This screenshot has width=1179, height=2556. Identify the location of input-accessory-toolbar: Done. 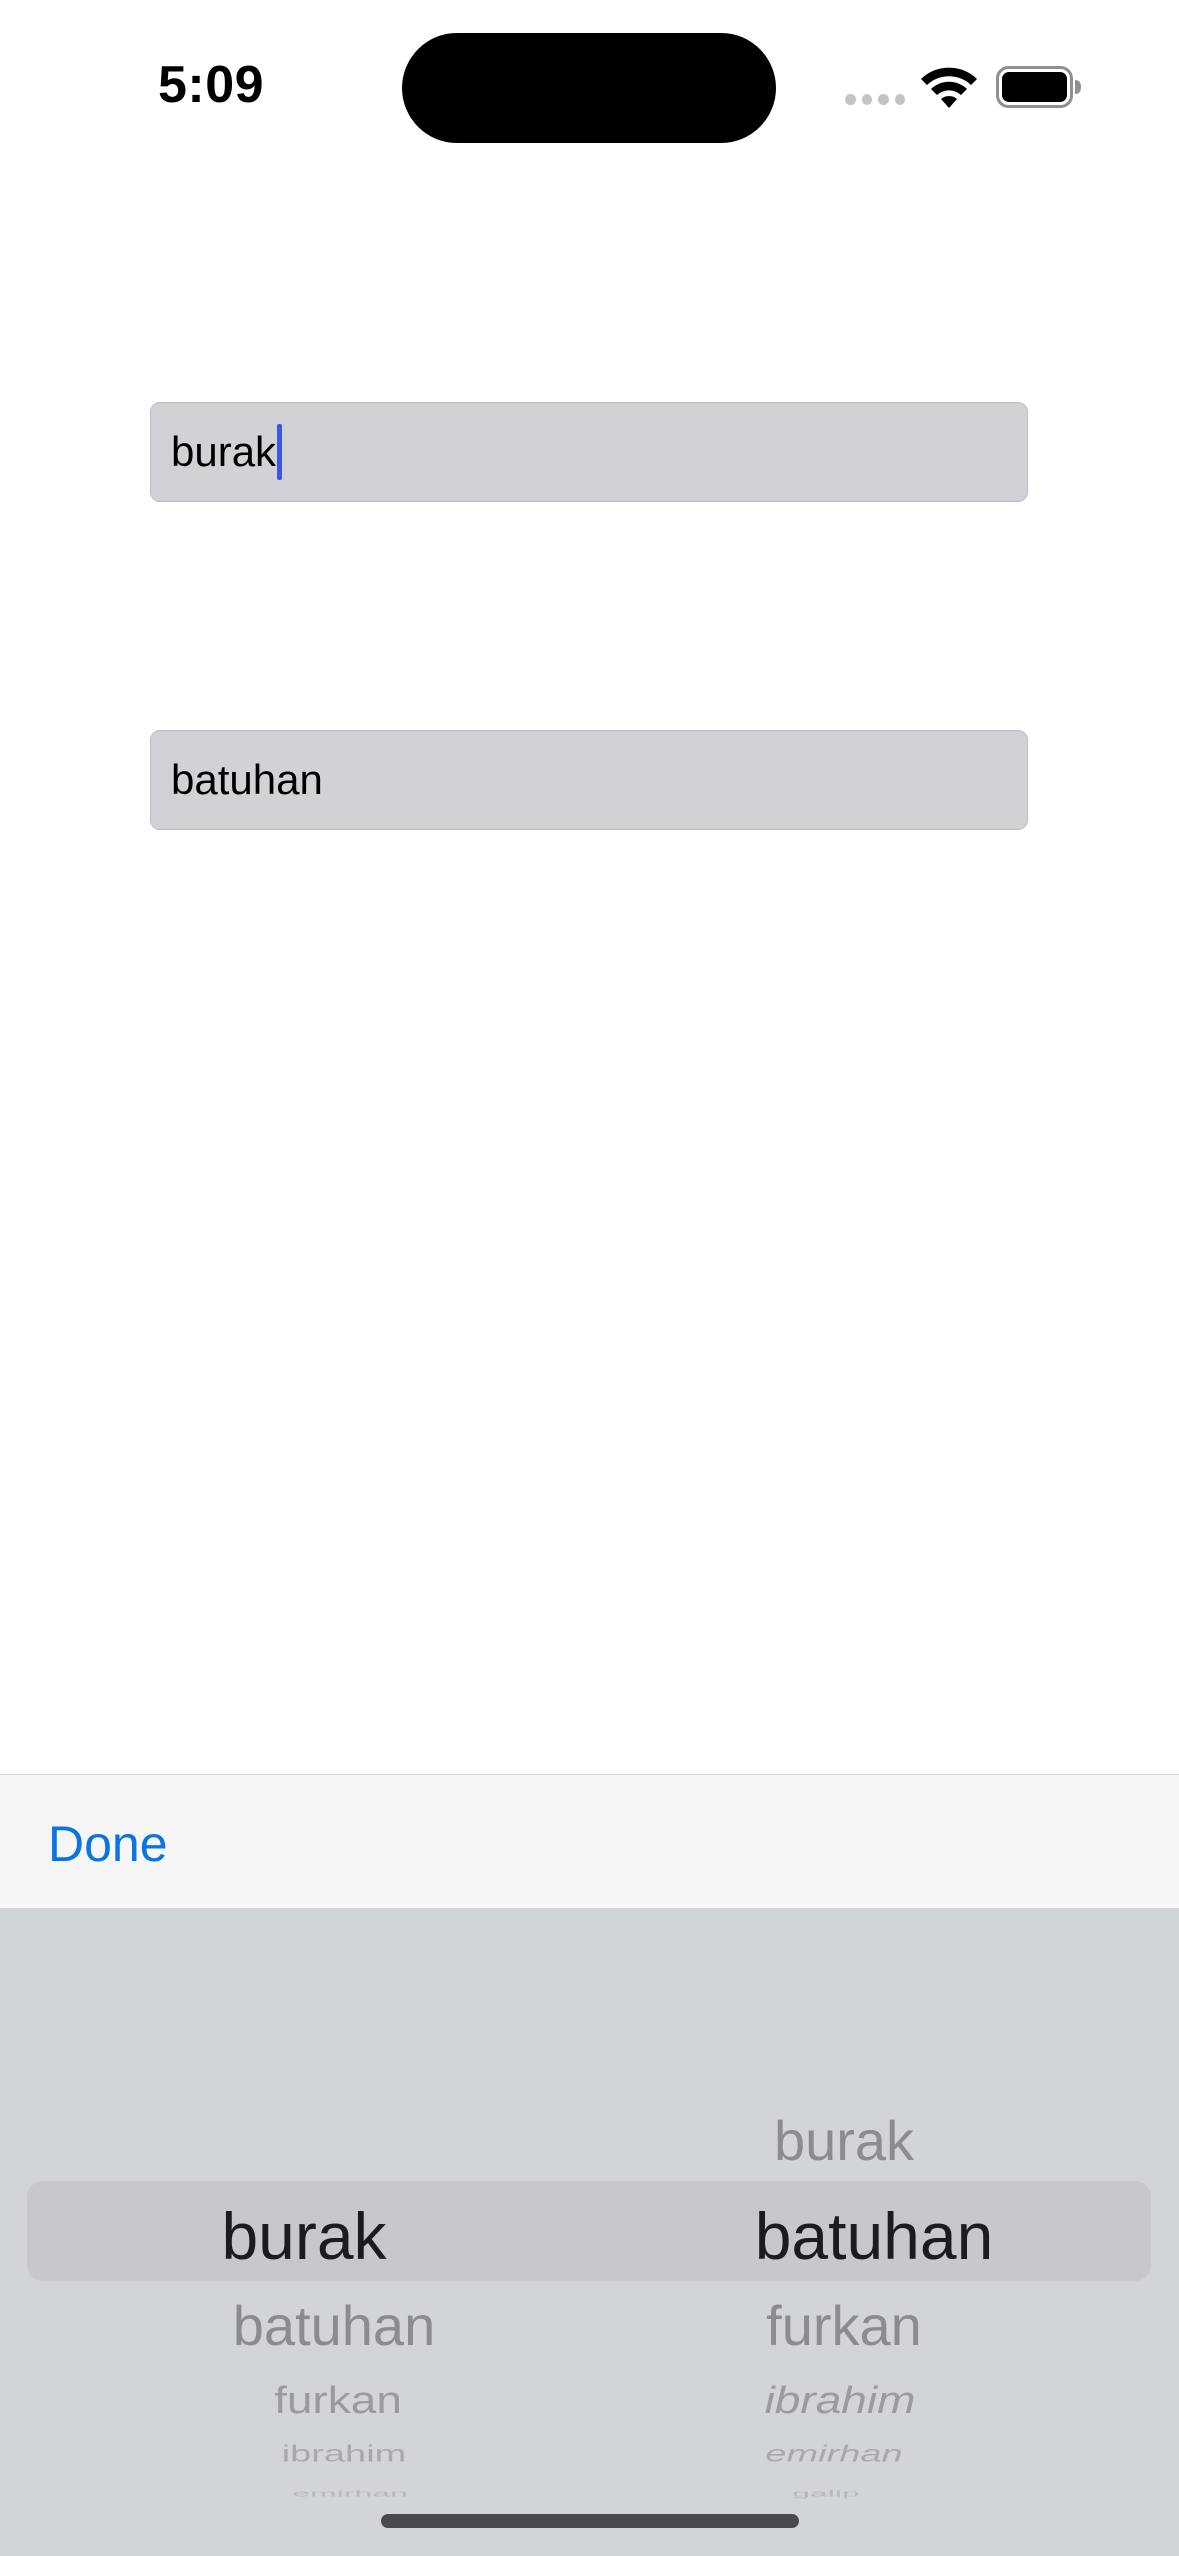
(589, 1841).